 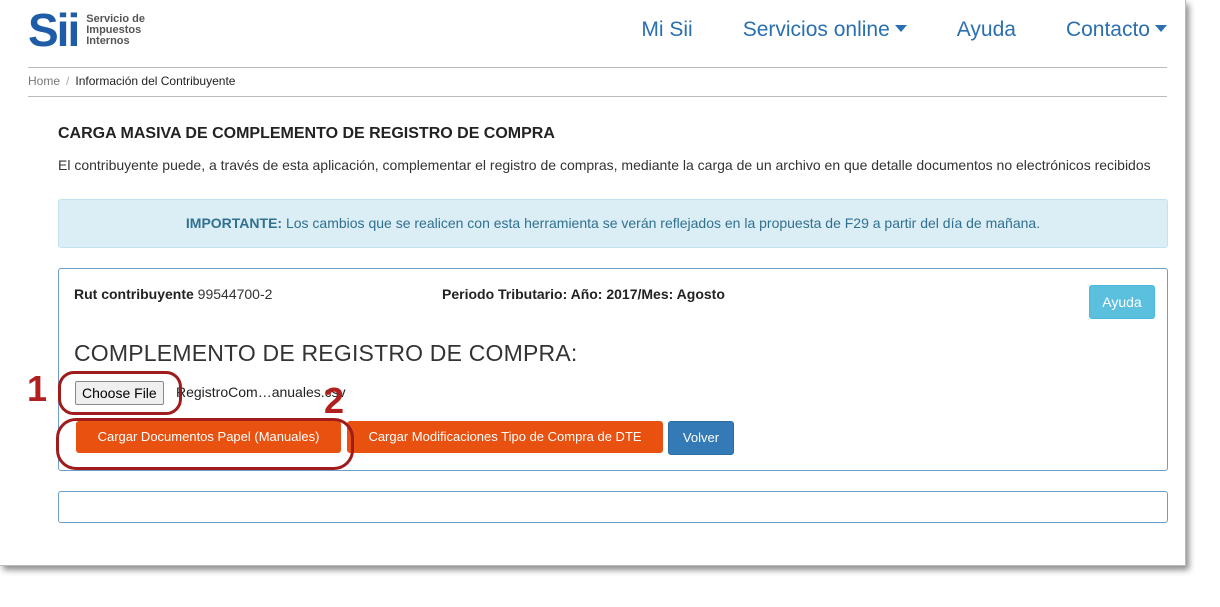 I want to click on breadcrumb: Home / Información del Contribuyente, so click(x=131, y=81).